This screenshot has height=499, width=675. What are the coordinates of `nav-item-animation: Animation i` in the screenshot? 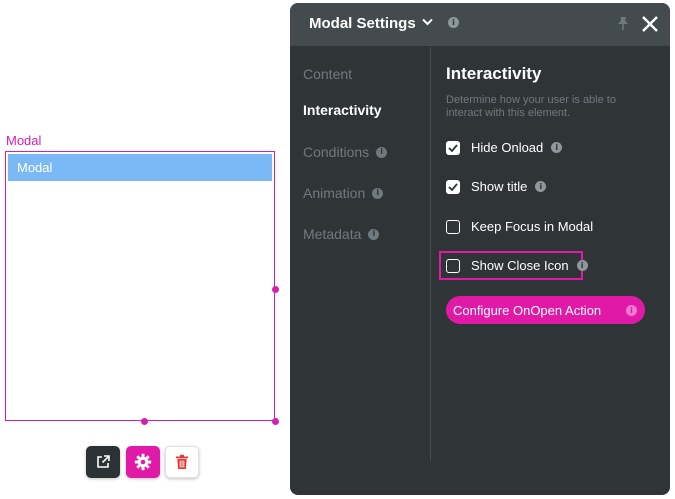 It's located at (343, 193).